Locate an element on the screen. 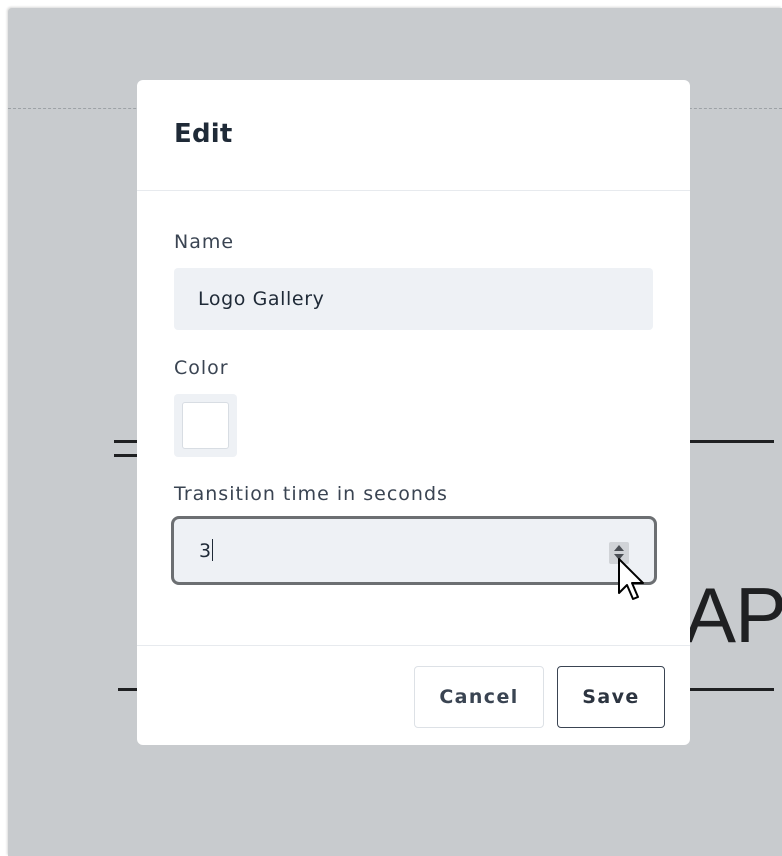  color-picker is located at coordinates (205, 425).